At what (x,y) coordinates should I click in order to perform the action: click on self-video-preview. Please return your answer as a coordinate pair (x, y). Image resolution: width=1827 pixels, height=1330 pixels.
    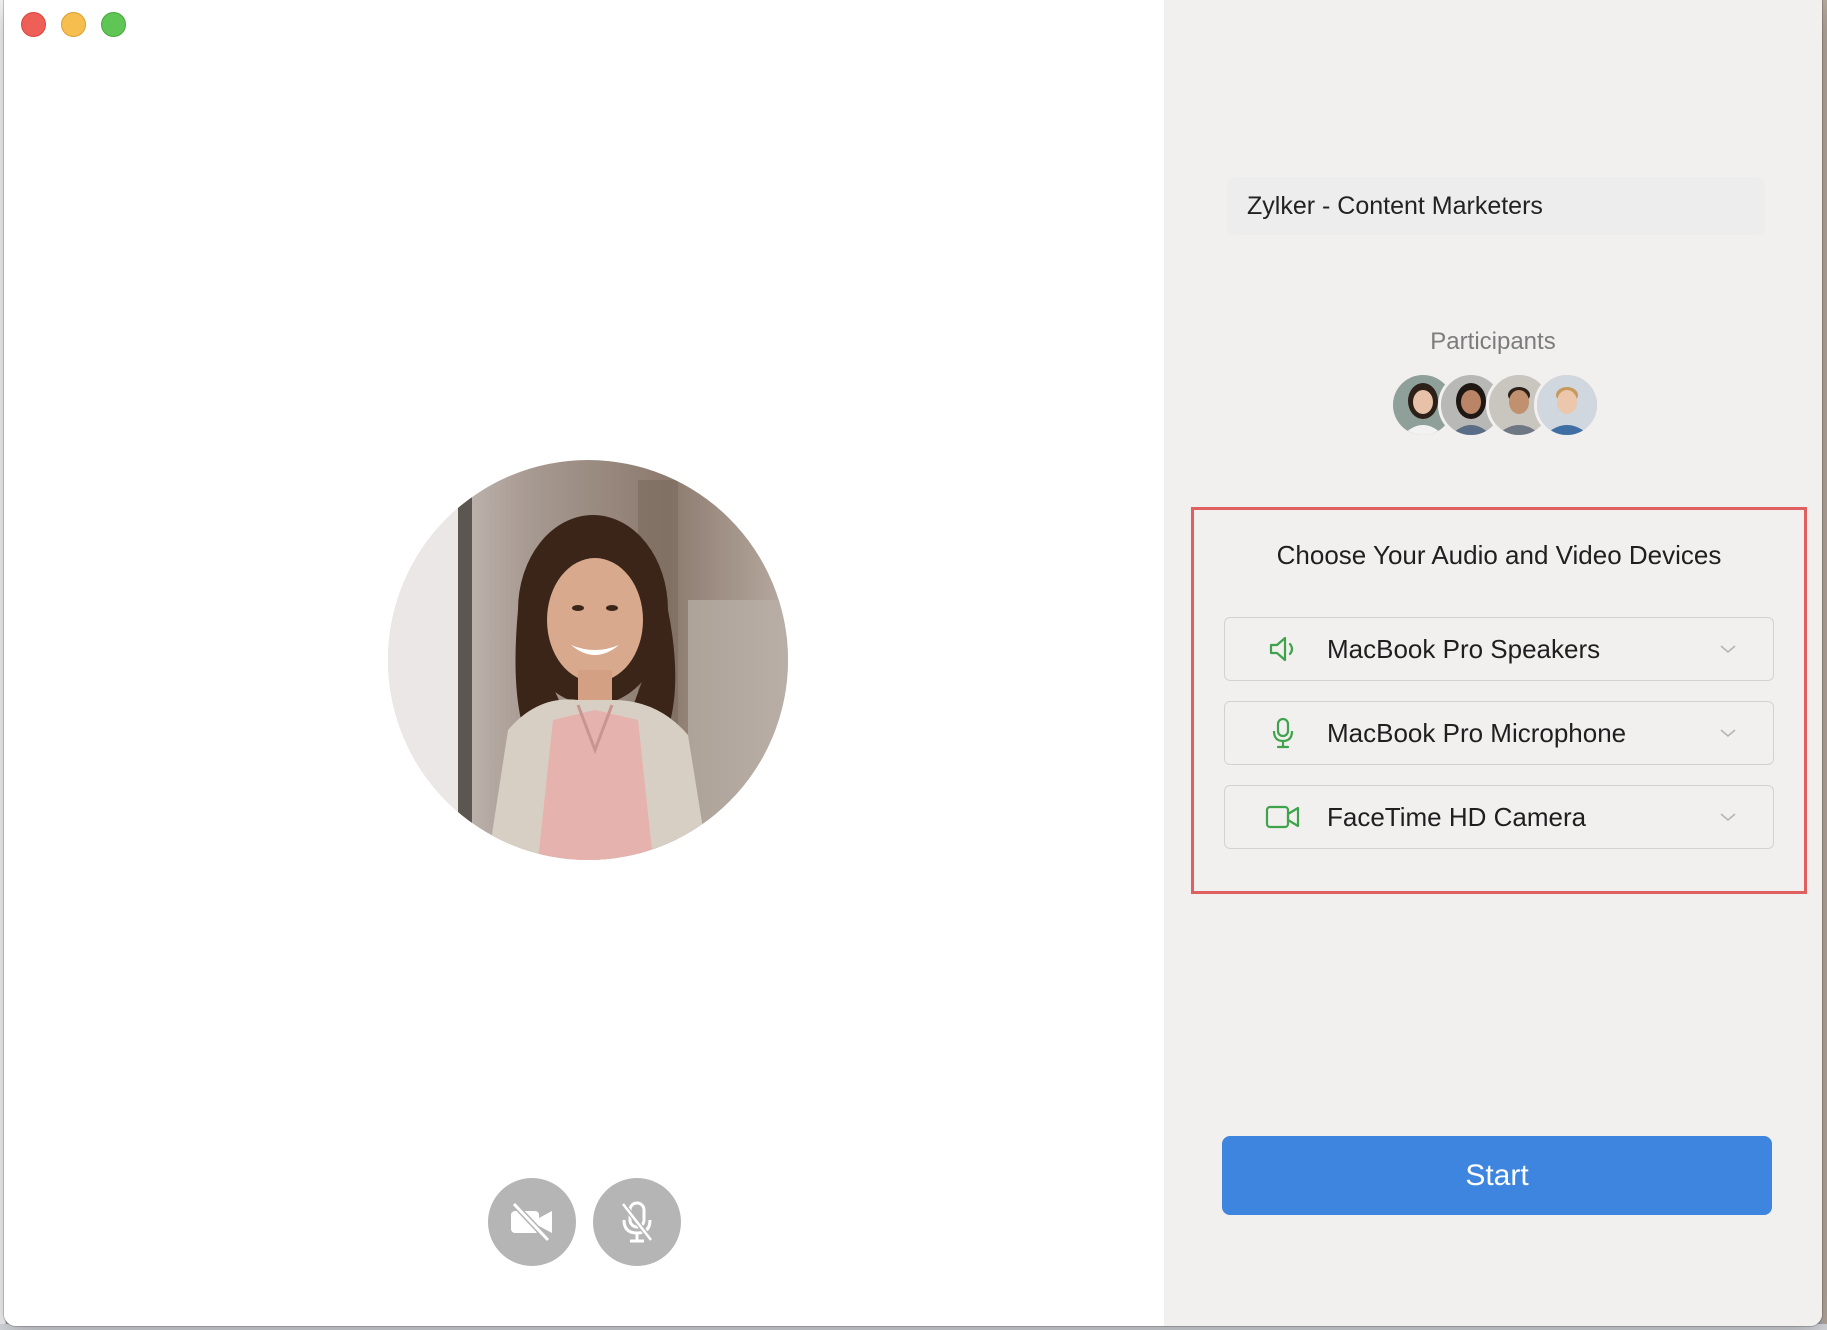
    Looking at the image, I should click on (588, 660).